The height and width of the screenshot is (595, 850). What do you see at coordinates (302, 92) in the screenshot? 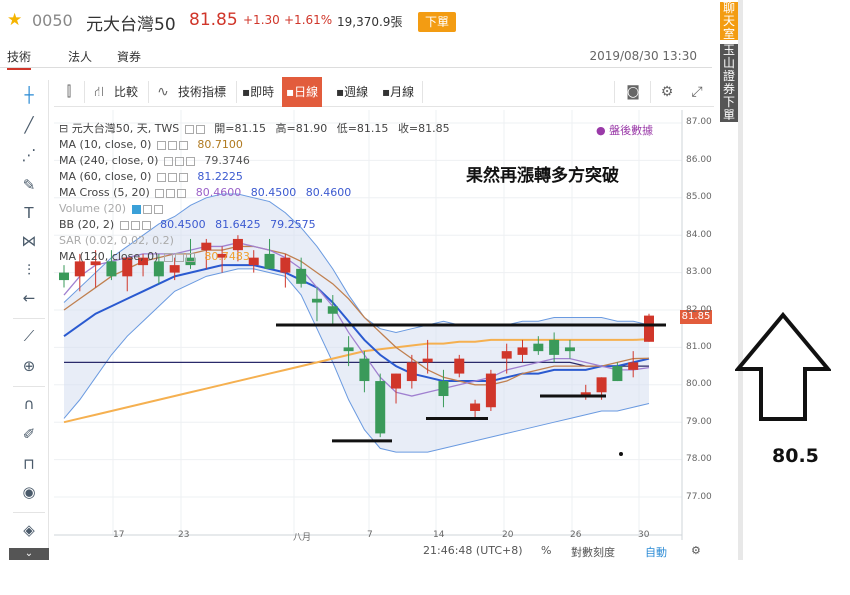
I see `interval-daily-button: ▪日線` at bounding box center [302, 92].